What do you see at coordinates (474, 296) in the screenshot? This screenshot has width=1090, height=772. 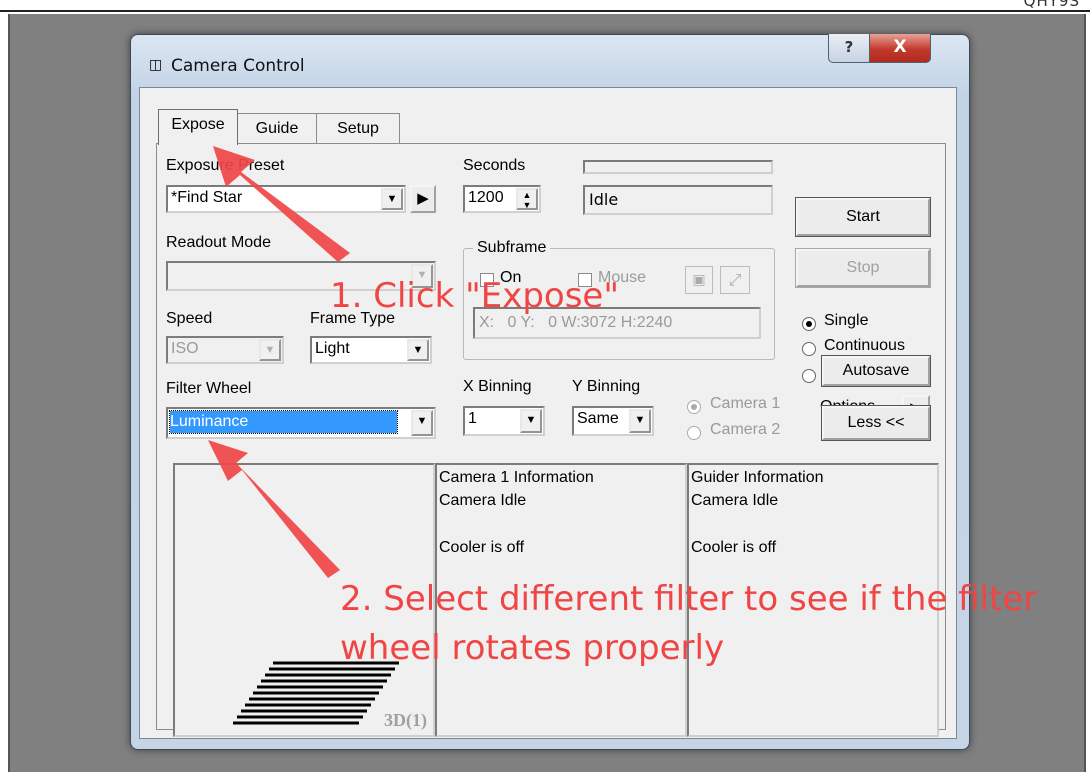 I see `annotation-step1: 1. Click "Expose"` at bounding box center [474, 296].